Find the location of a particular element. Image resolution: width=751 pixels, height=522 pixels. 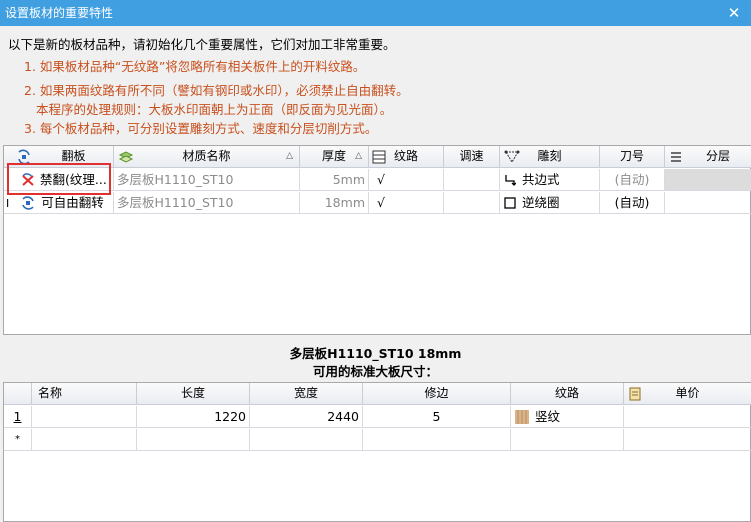

col-header-material: 材质名称 △ is located at coordinates (207, 157).